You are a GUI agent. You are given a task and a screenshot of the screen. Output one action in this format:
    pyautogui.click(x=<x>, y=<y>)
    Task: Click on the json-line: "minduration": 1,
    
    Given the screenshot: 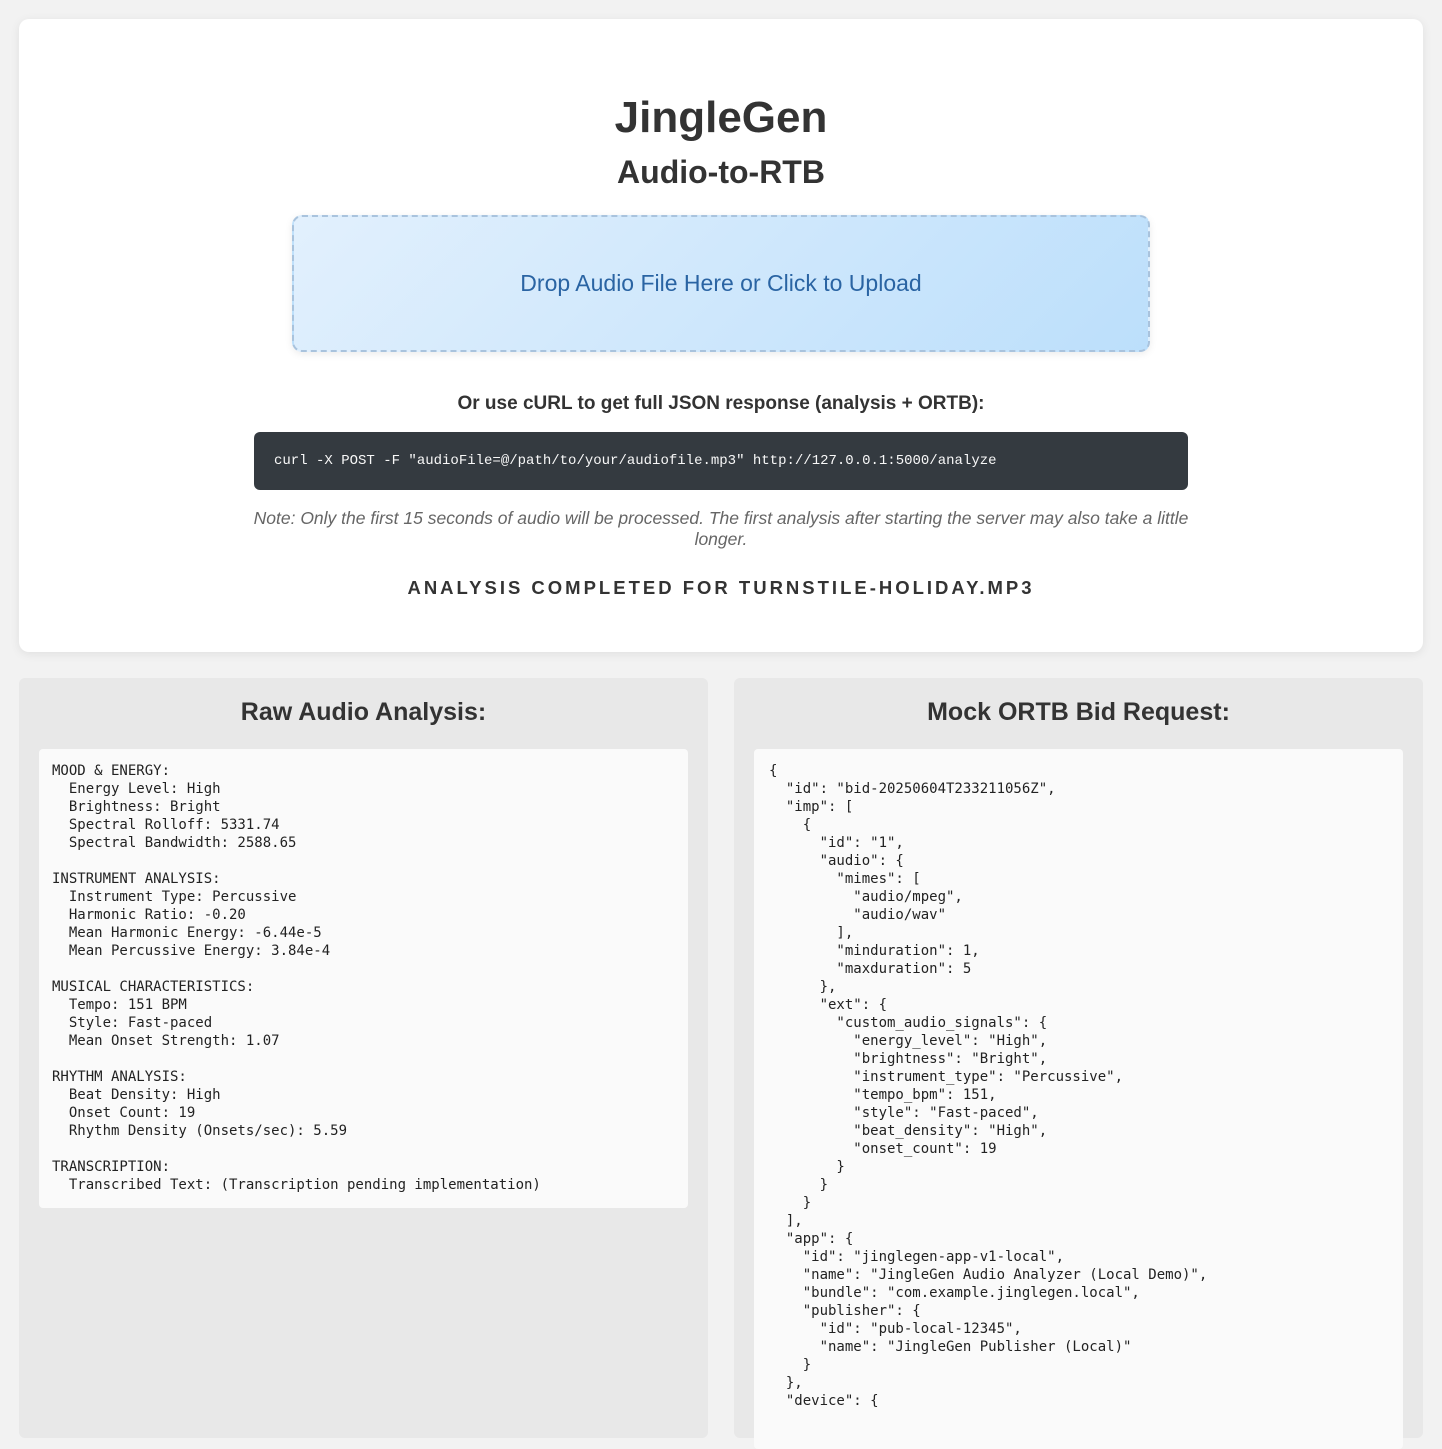 What is the action you would take?
    pyautogui.click(x=874, y=951)
    